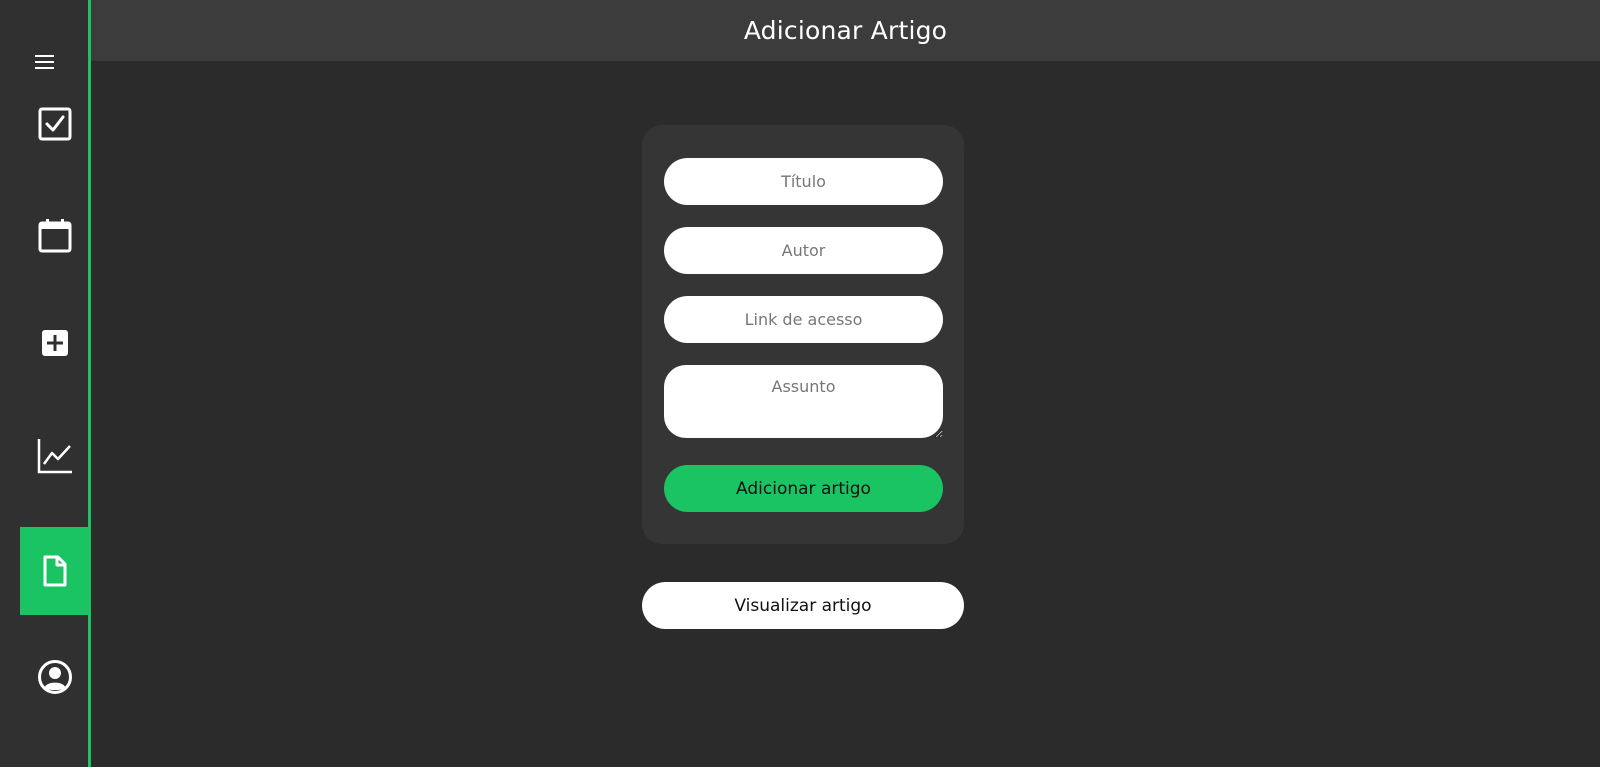  What do you see at coordinates (803, 181) in the screenshot?
I see `title-input` at bounding box center [803, 181].